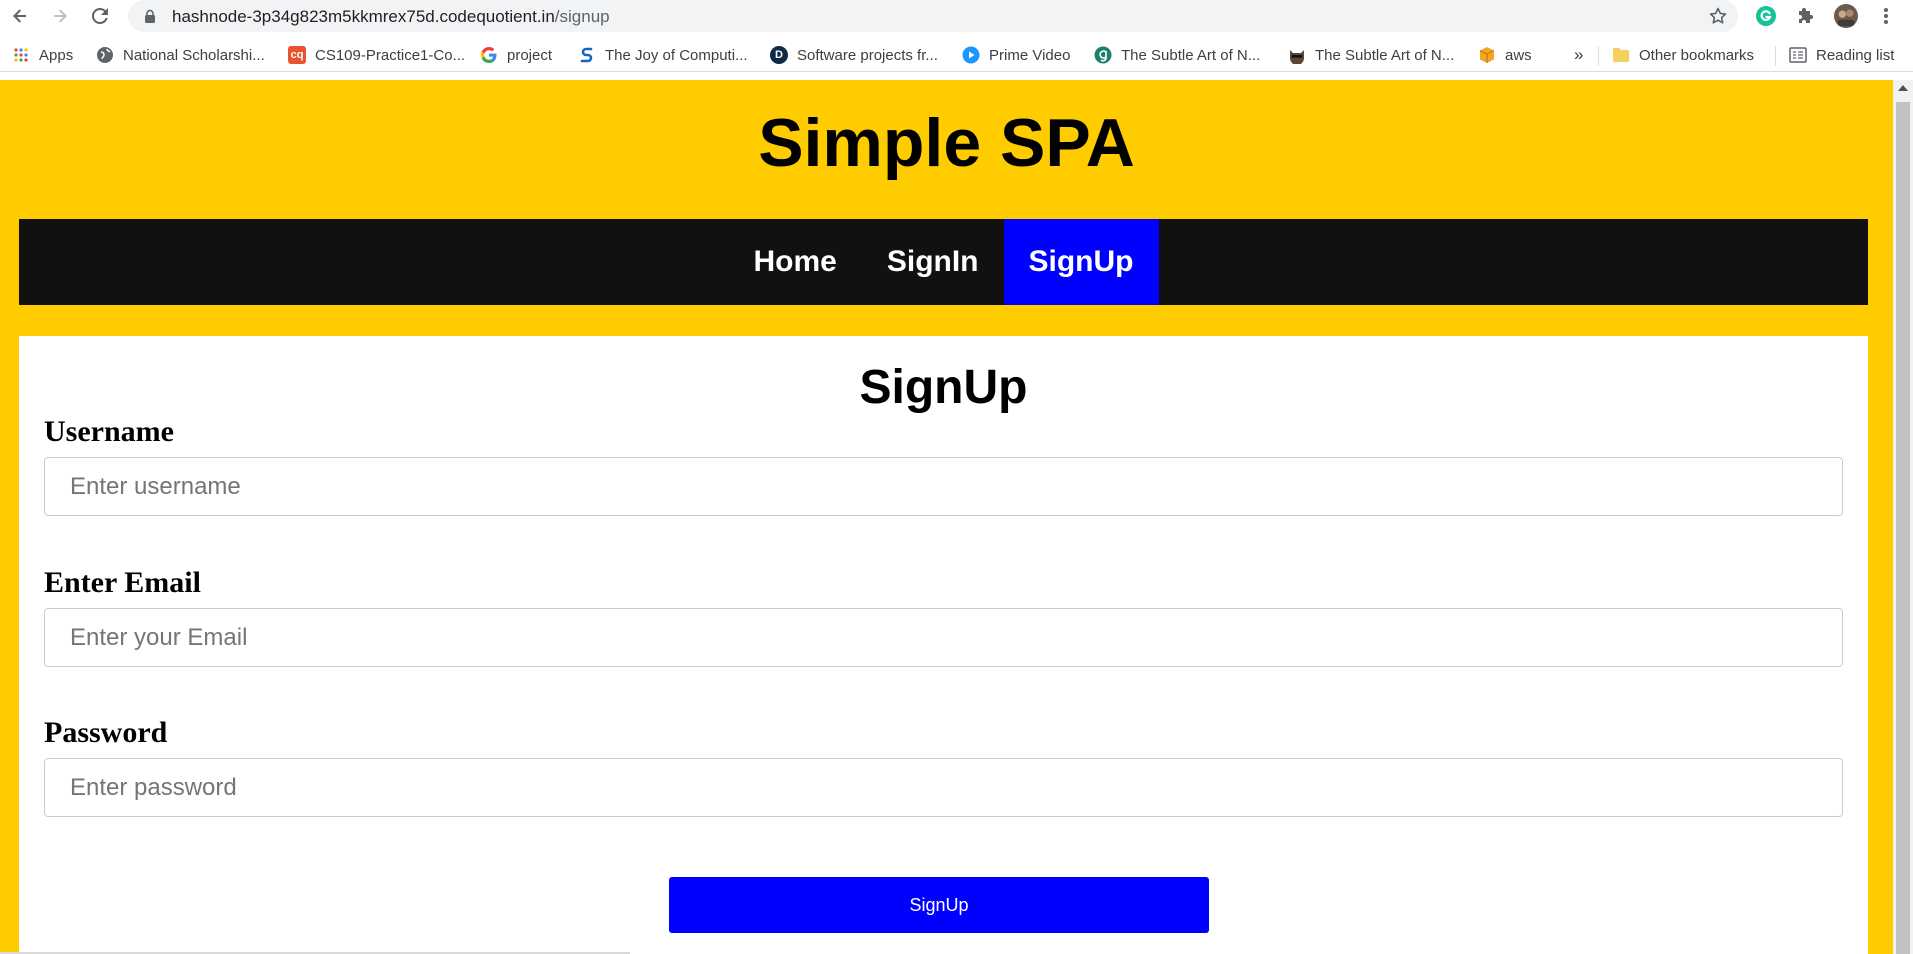  What do you see at coordinates (1718, 16) in the screenshot?
I see `bookmark-star-icon` at bounding box center [1718, 16].